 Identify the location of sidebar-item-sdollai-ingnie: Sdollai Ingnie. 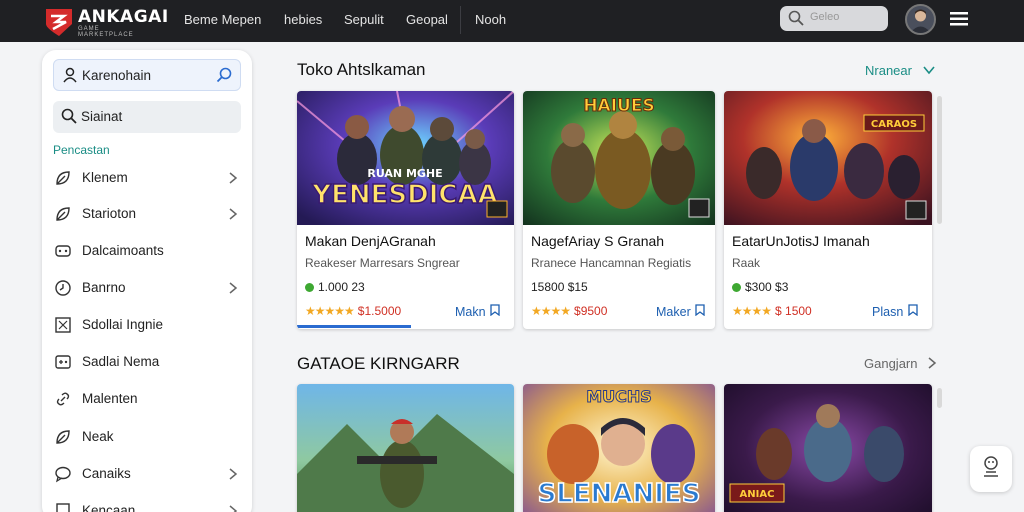
(147, 325).